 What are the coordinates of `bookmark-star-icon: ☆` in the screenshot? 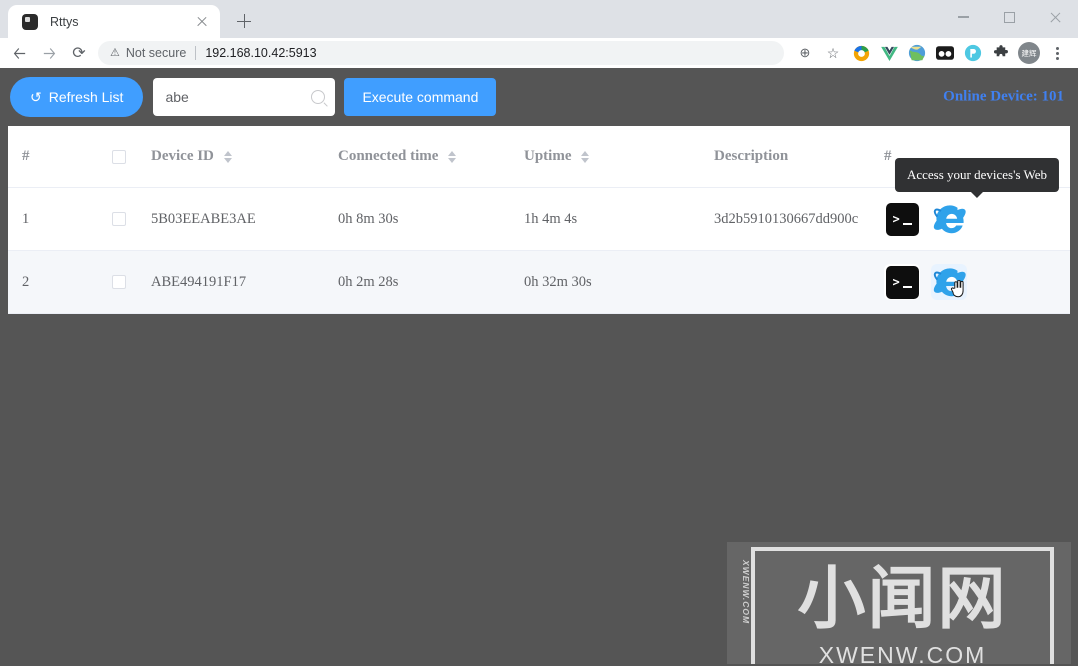 It's located at (833, 53).